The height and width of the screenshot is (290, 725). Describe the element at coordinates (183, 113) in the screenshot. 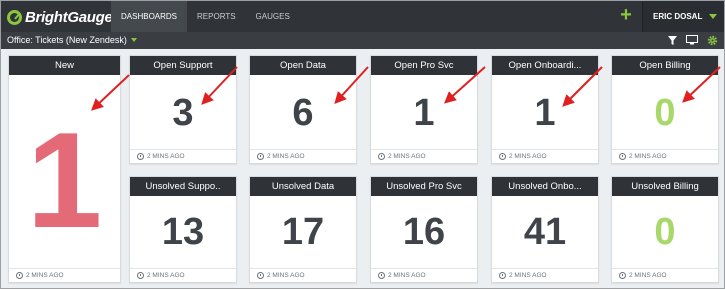

I see `gauge-value: 3` at that location.